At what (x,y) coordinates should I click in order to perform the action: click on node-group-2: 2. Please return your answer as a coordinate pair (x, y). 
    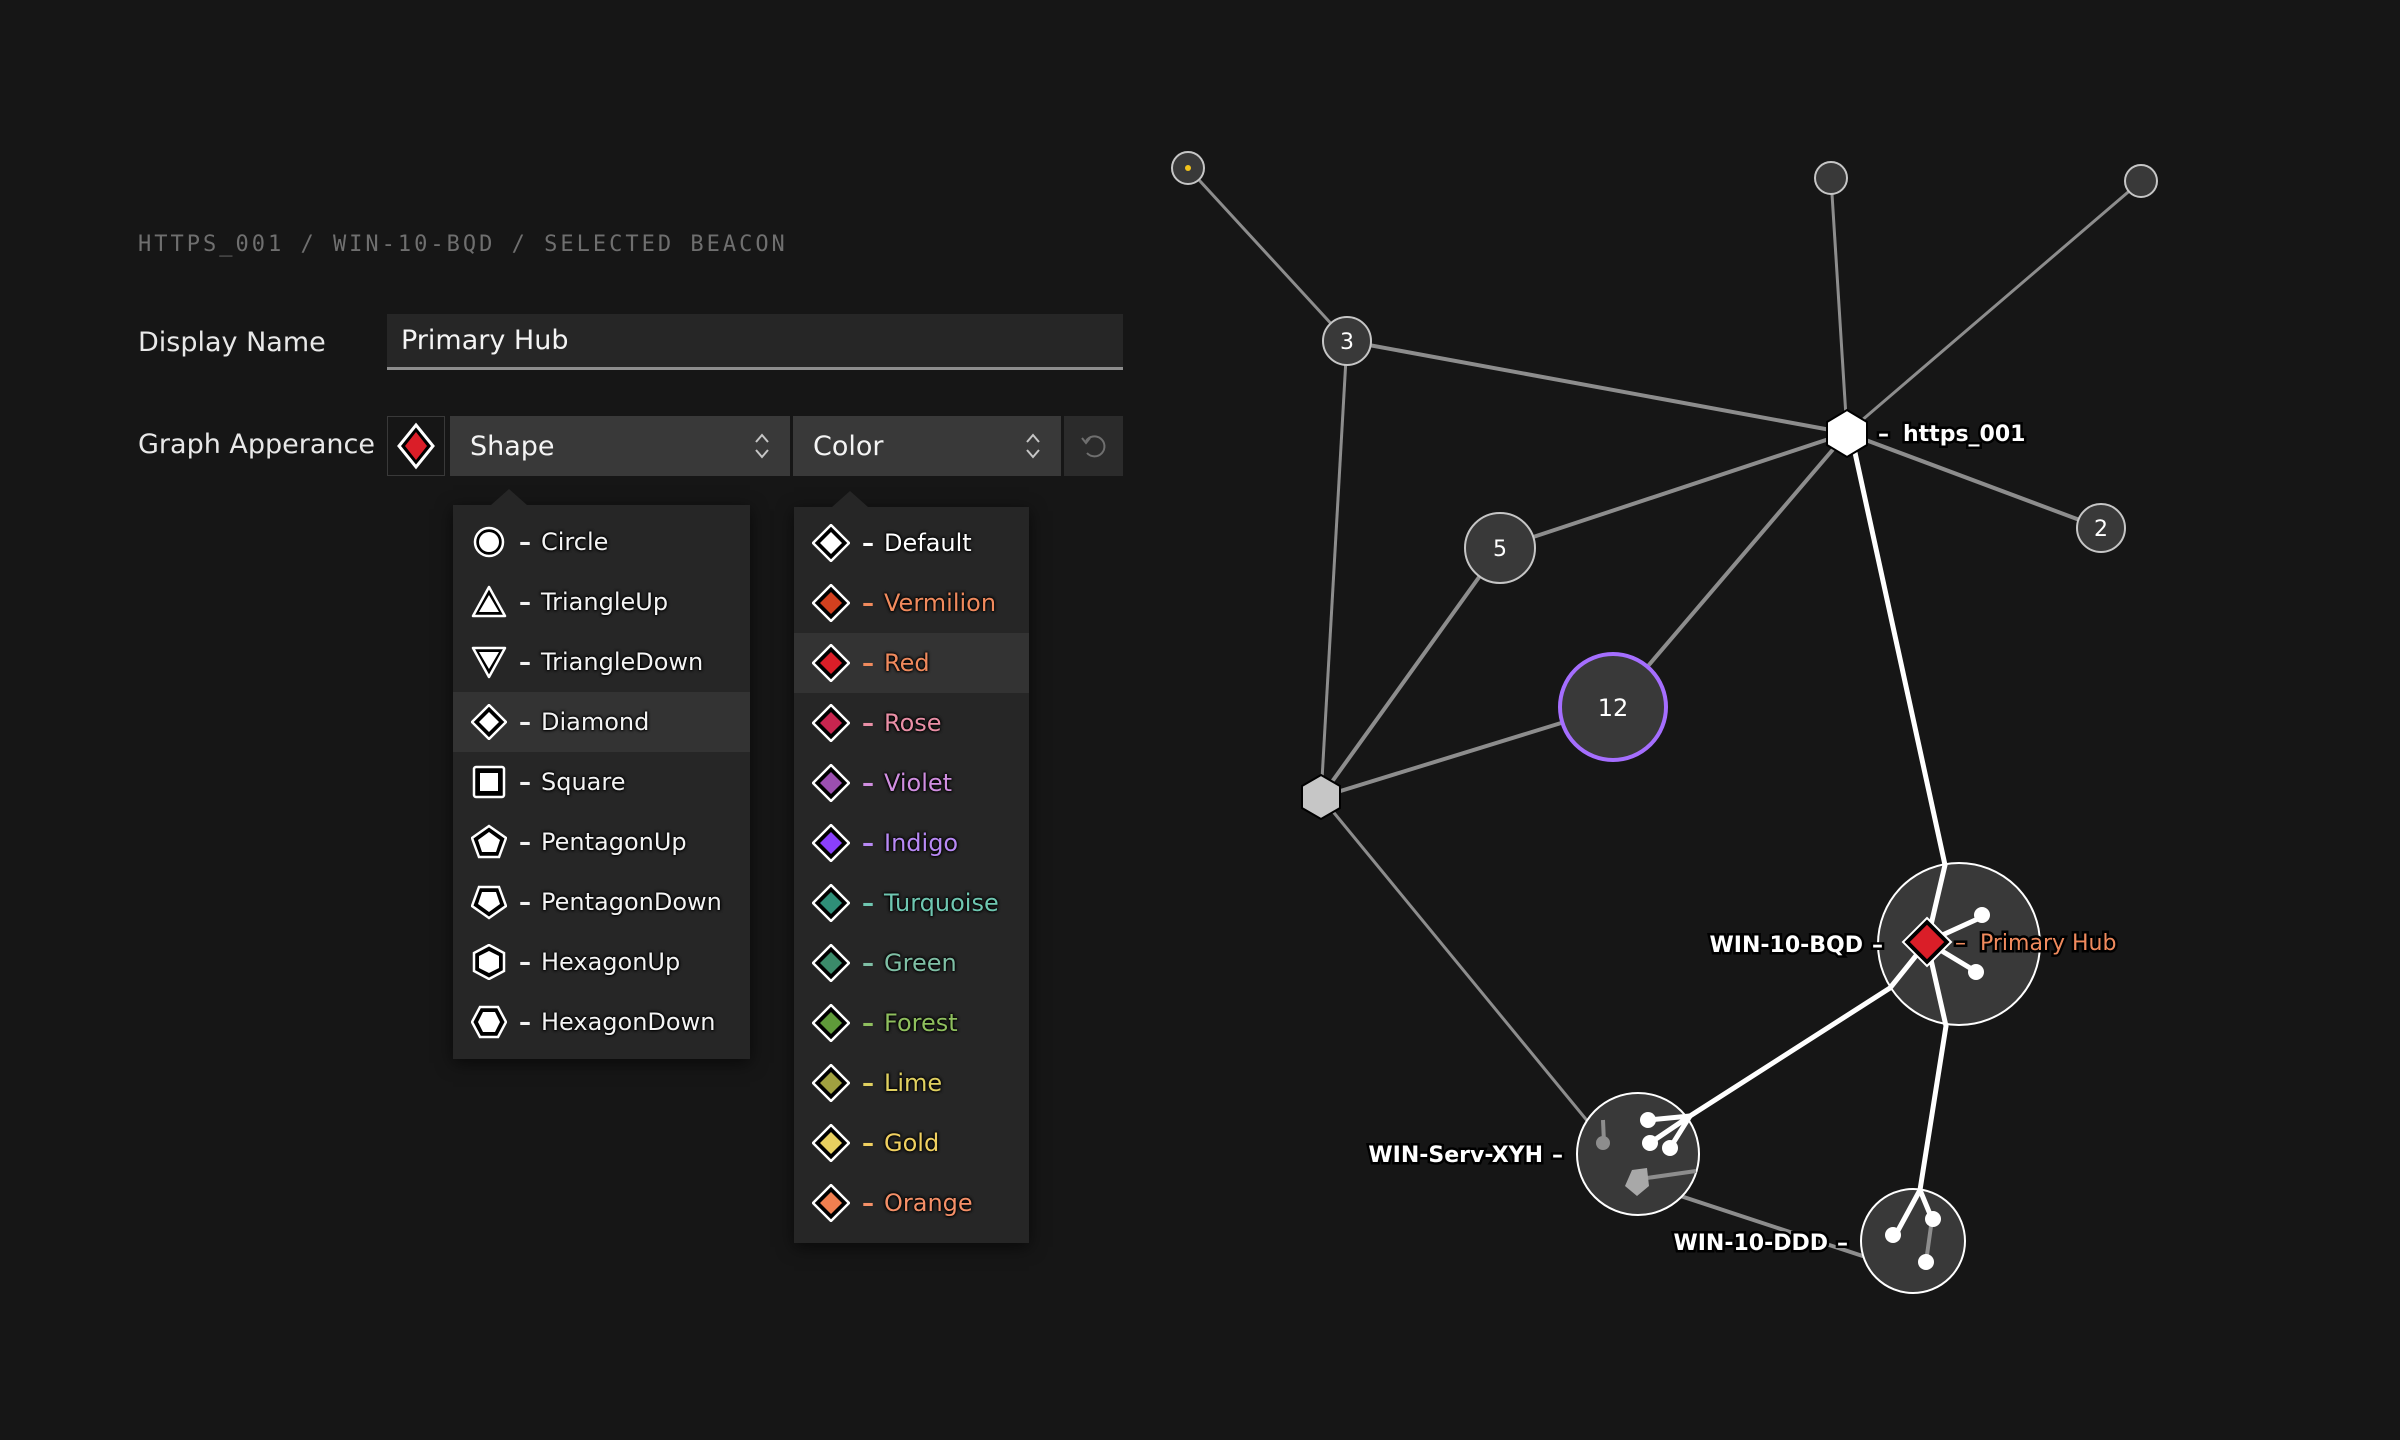
    Looking at the image, I should click on (2101, 528).